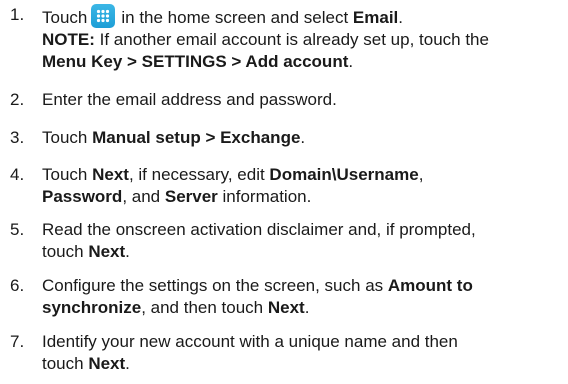  I want to click on step-number: 7., so click(17, 341).